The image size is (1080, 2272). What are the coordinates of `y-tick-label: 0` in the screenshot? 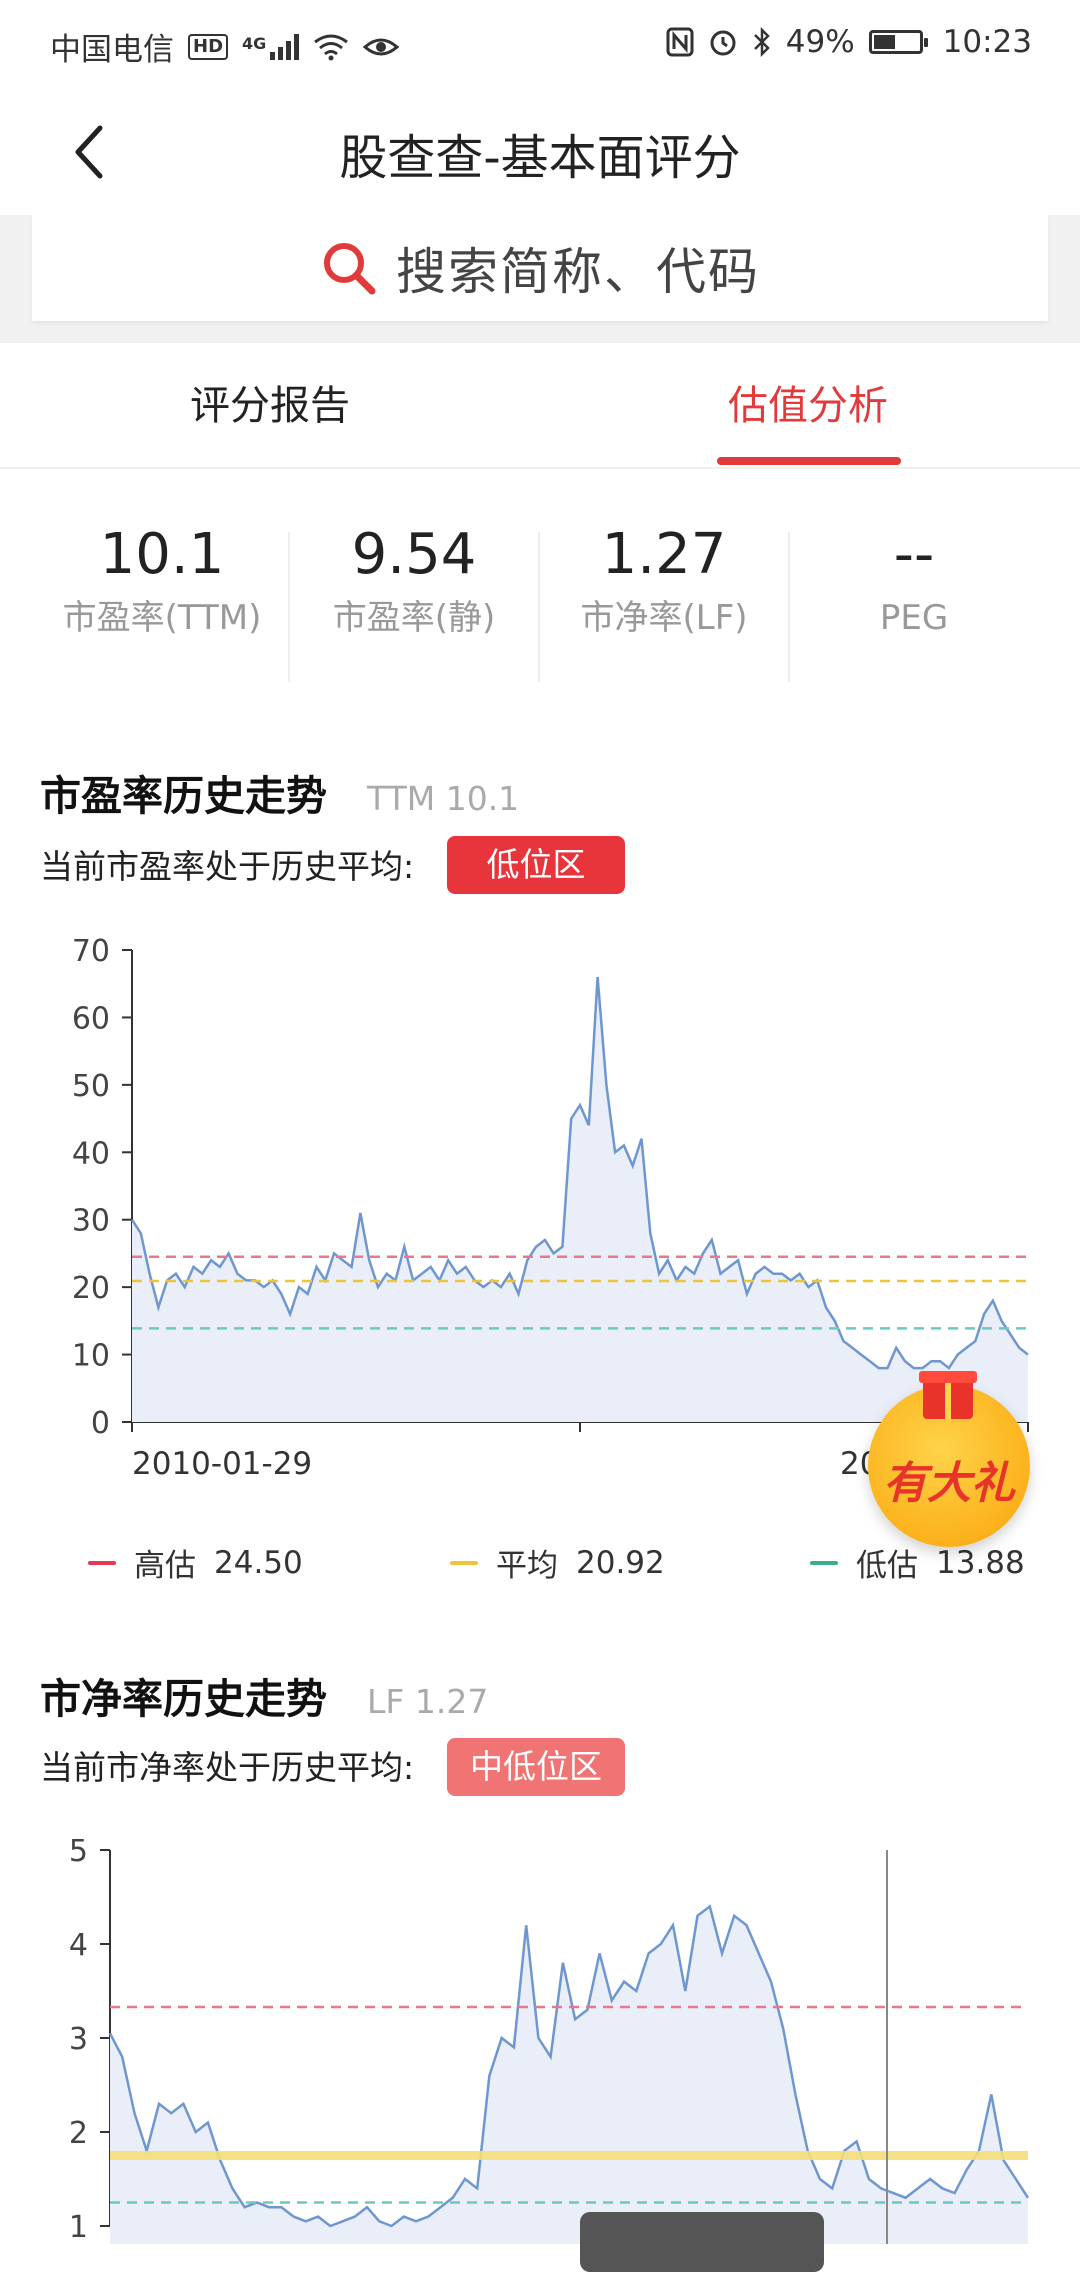 It's located at (100, 1423).